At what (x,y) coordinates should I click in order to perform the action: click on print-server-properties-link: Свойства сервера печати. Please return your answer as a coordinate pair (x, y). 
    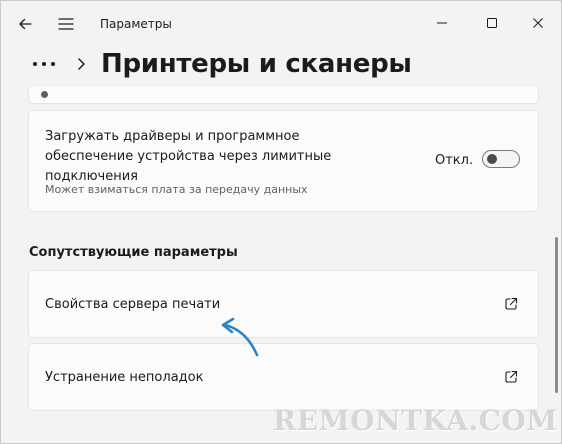
    Looking at the image, I should click on (283, 304).